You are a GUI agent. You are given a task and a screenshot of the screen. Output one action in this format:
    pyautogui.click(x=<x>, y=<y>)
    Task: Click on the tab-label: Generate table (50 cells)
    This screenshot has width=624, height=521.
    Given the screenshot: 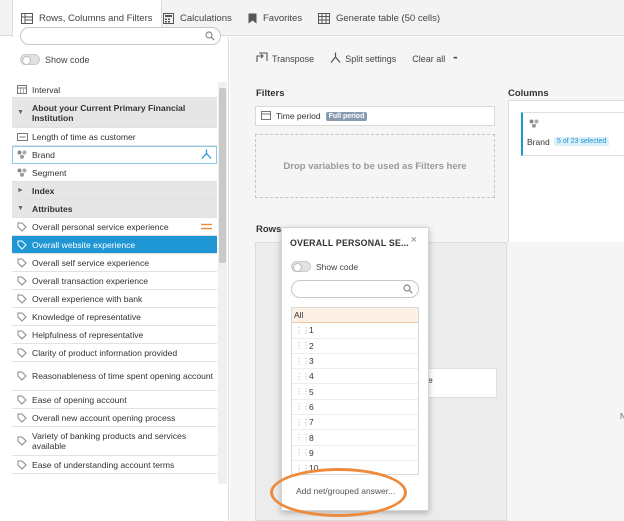 What is the action you would take?
    pyautogui.click(x=388, y=18)
    